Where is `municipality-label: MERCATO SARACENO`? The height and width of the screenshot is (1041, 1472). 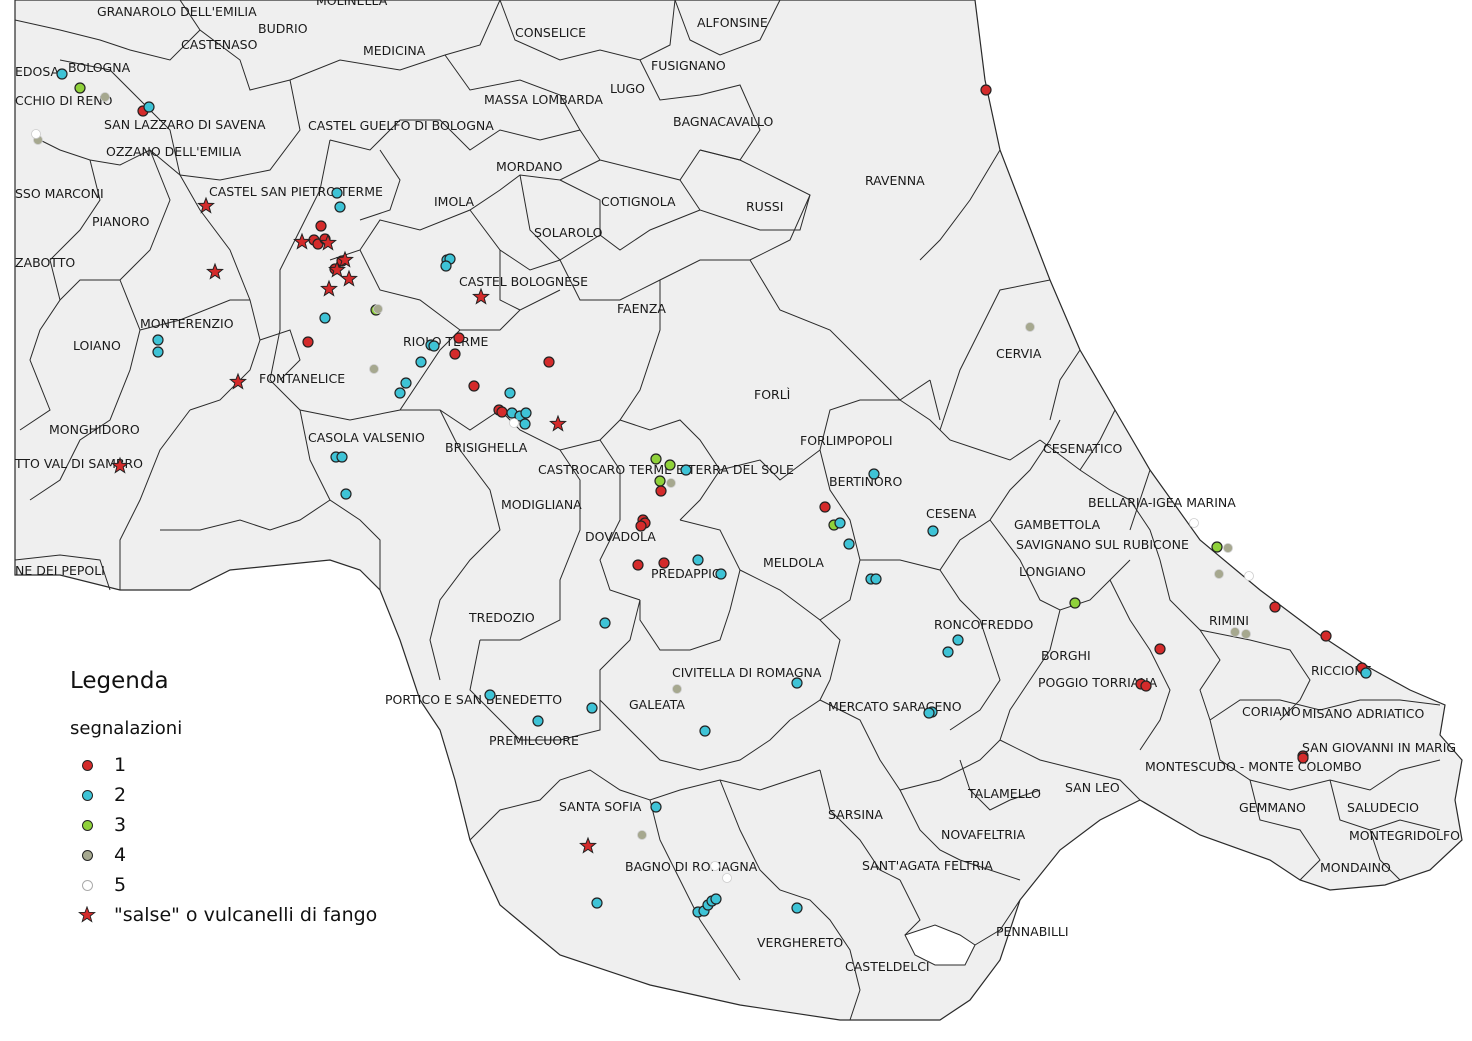 municipality-label: MERCATO SARACENO is located at coordinates (895, 706).